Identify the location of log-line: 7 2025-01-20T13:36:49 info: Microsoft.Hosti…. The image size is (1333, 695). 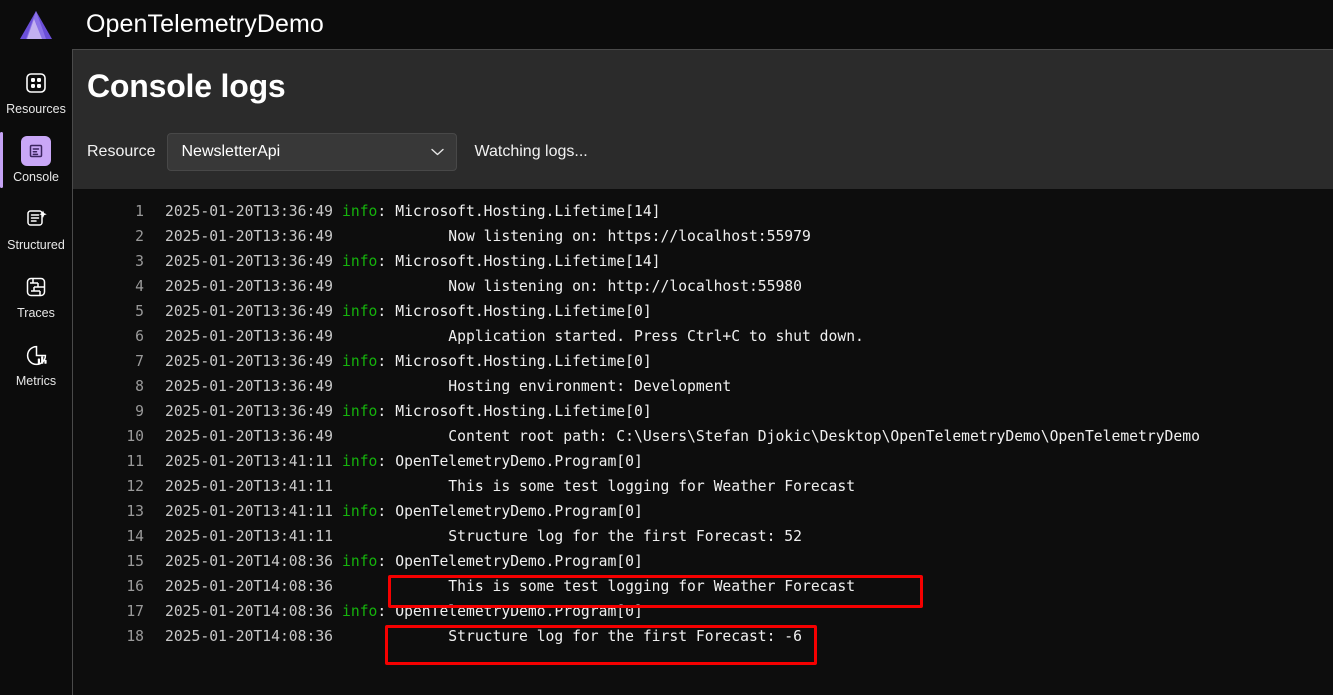
(703, 361).